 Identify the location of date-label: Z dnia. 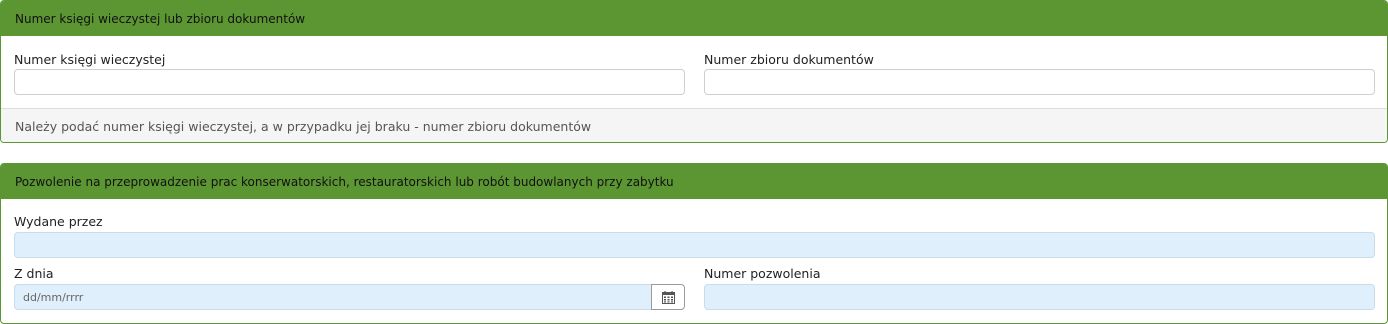
(34, 273).